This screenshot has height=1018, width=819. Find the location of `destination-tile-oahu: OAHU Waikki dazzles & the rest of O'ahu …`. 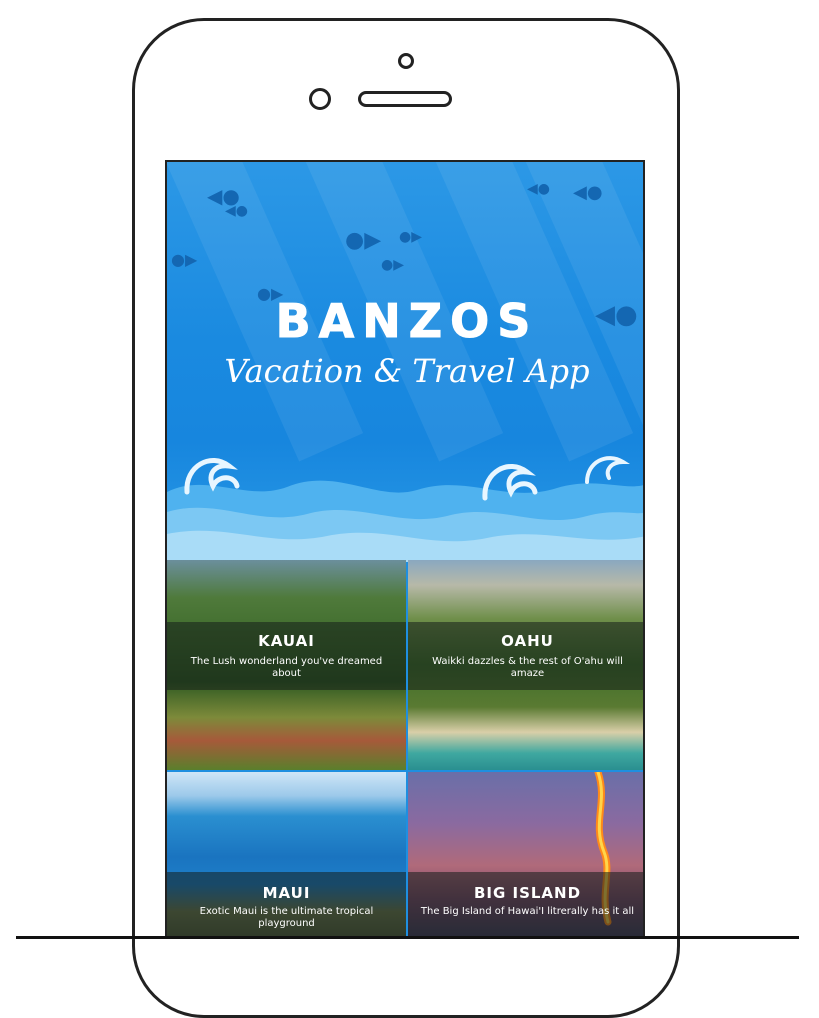

destination-tile-oahu: OAHU Waikki dazzles & the rest of O'ahu … is located at coordinates (525, 665).